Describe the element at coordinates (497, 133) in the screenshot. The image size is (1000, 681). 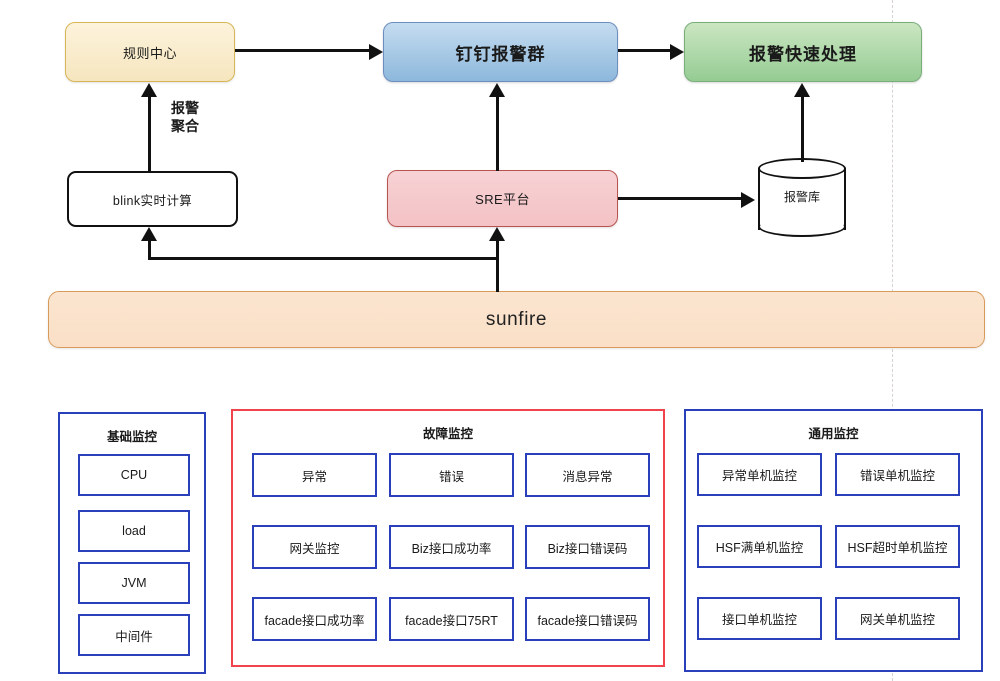
I see `edge-sre-to-dingding` at that location.